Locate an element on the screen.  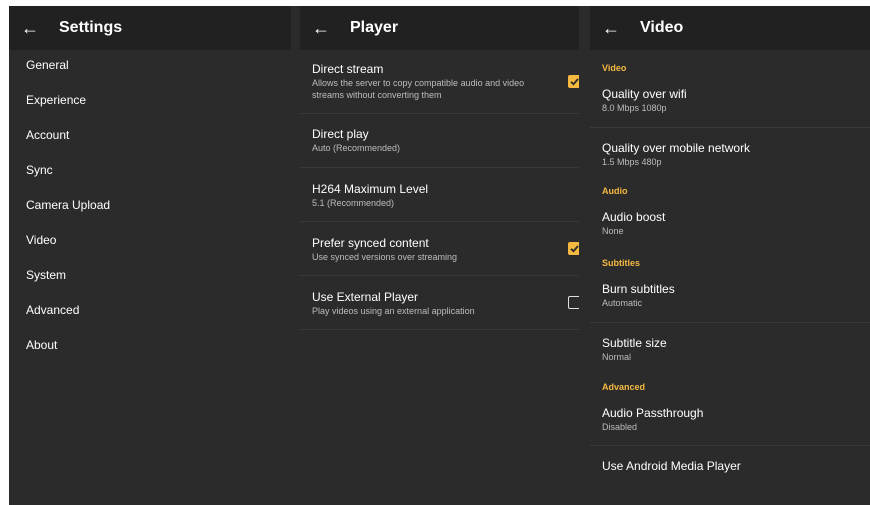
setting-subtitle: Normal is located at coordinates (617, 357).